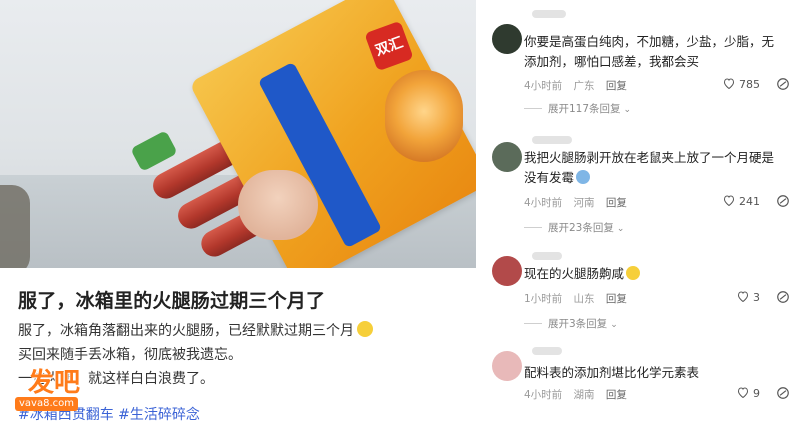 The height and width of the screenshot is (429, 800). What do you see at coordinates (638, 292) in the screenshot?
I see `comment-item: 现在的火腿肠齁咸 1小时前 山东 回复 3 展开3条回复 ⌄` at bounding box center [638, 292].